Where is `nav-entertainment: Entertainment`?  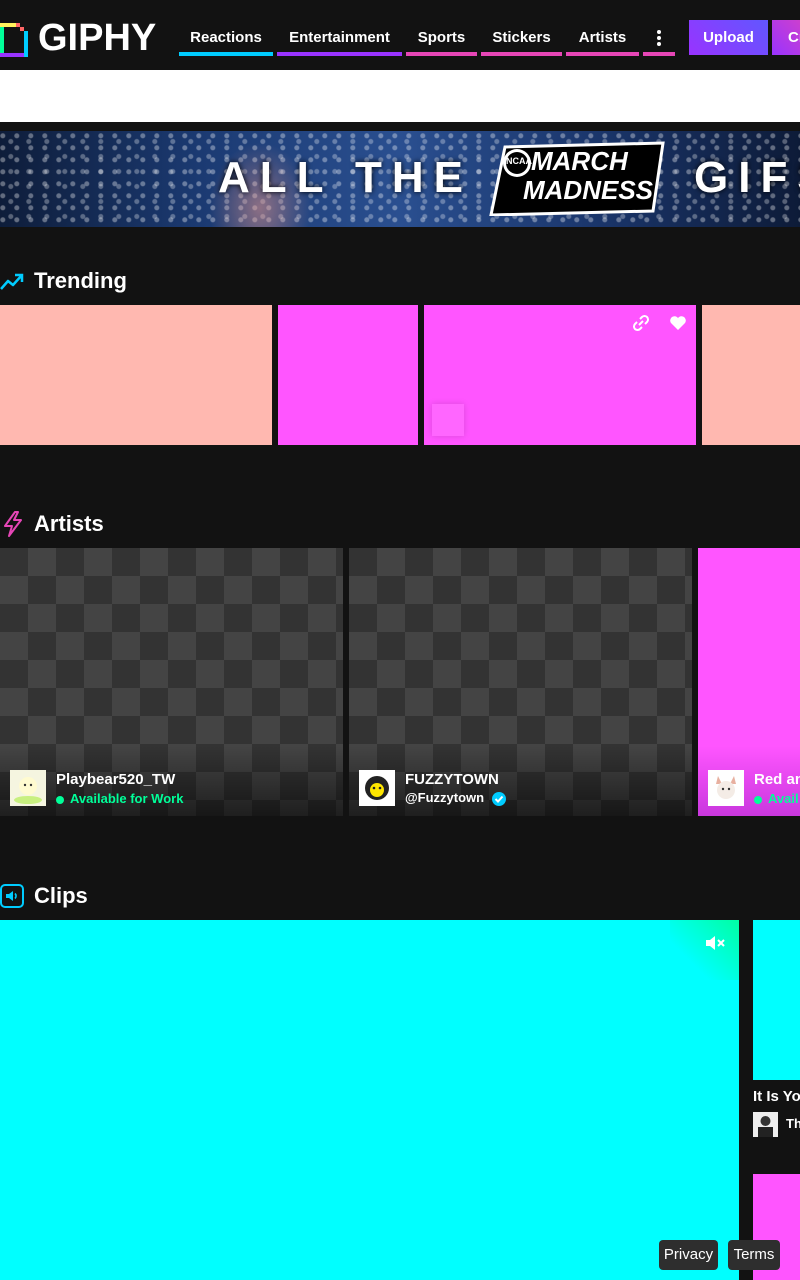 nav-entertainment: Entertainment is located at coordinates (339, 37).